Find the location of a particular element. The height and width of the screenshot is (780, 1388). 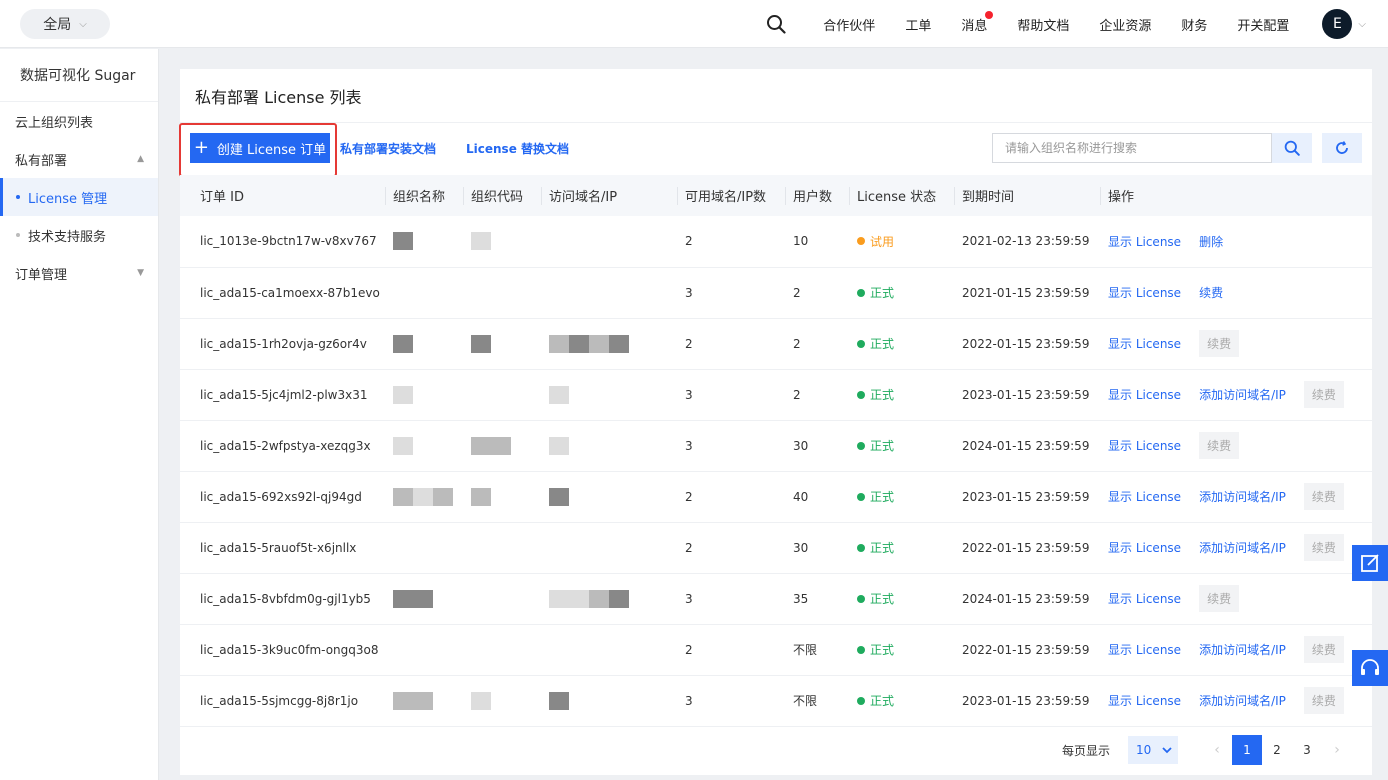

top-nav-item: 帮助文档 is located at coordinates (1043, 24).